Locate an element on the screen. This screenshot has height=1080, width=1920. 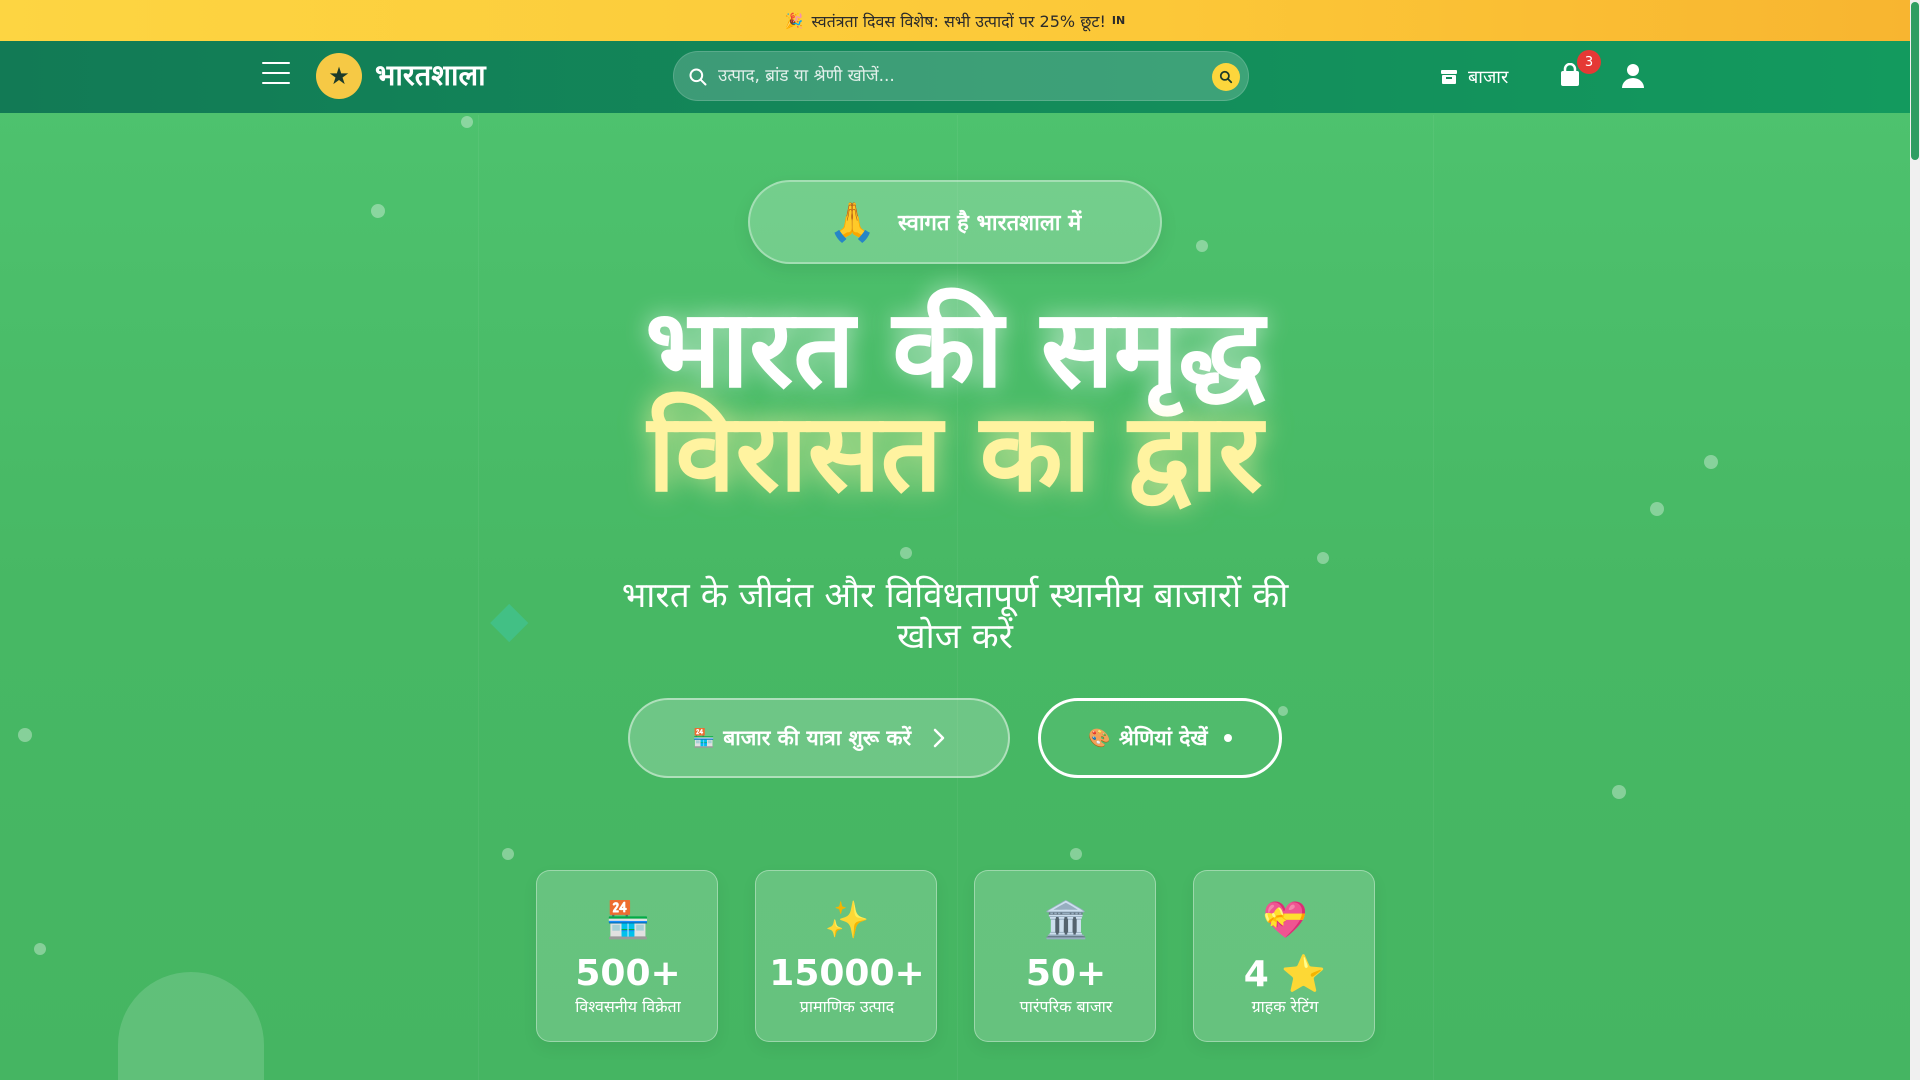
stat-label: विश्वसनीय विक्रेता is located at coordinates (628, 1006).